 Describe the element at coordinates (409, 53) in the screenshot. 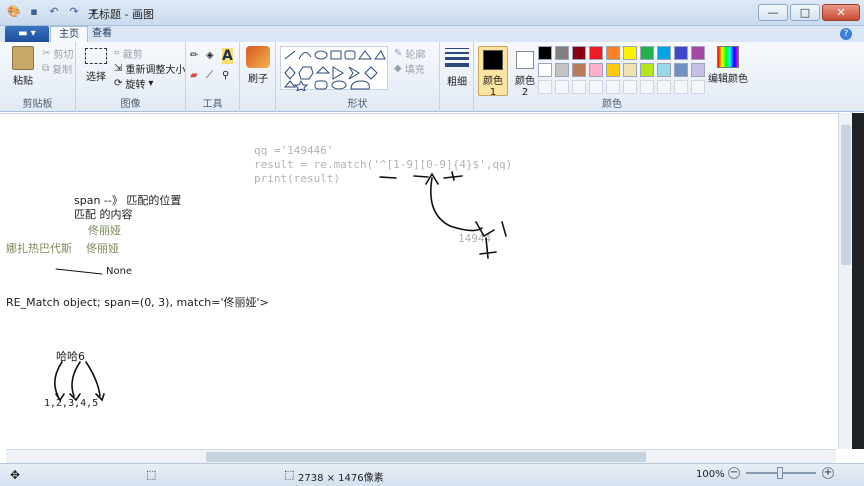

I see `shape-outline-button: ✎ 轮廓` at that location.